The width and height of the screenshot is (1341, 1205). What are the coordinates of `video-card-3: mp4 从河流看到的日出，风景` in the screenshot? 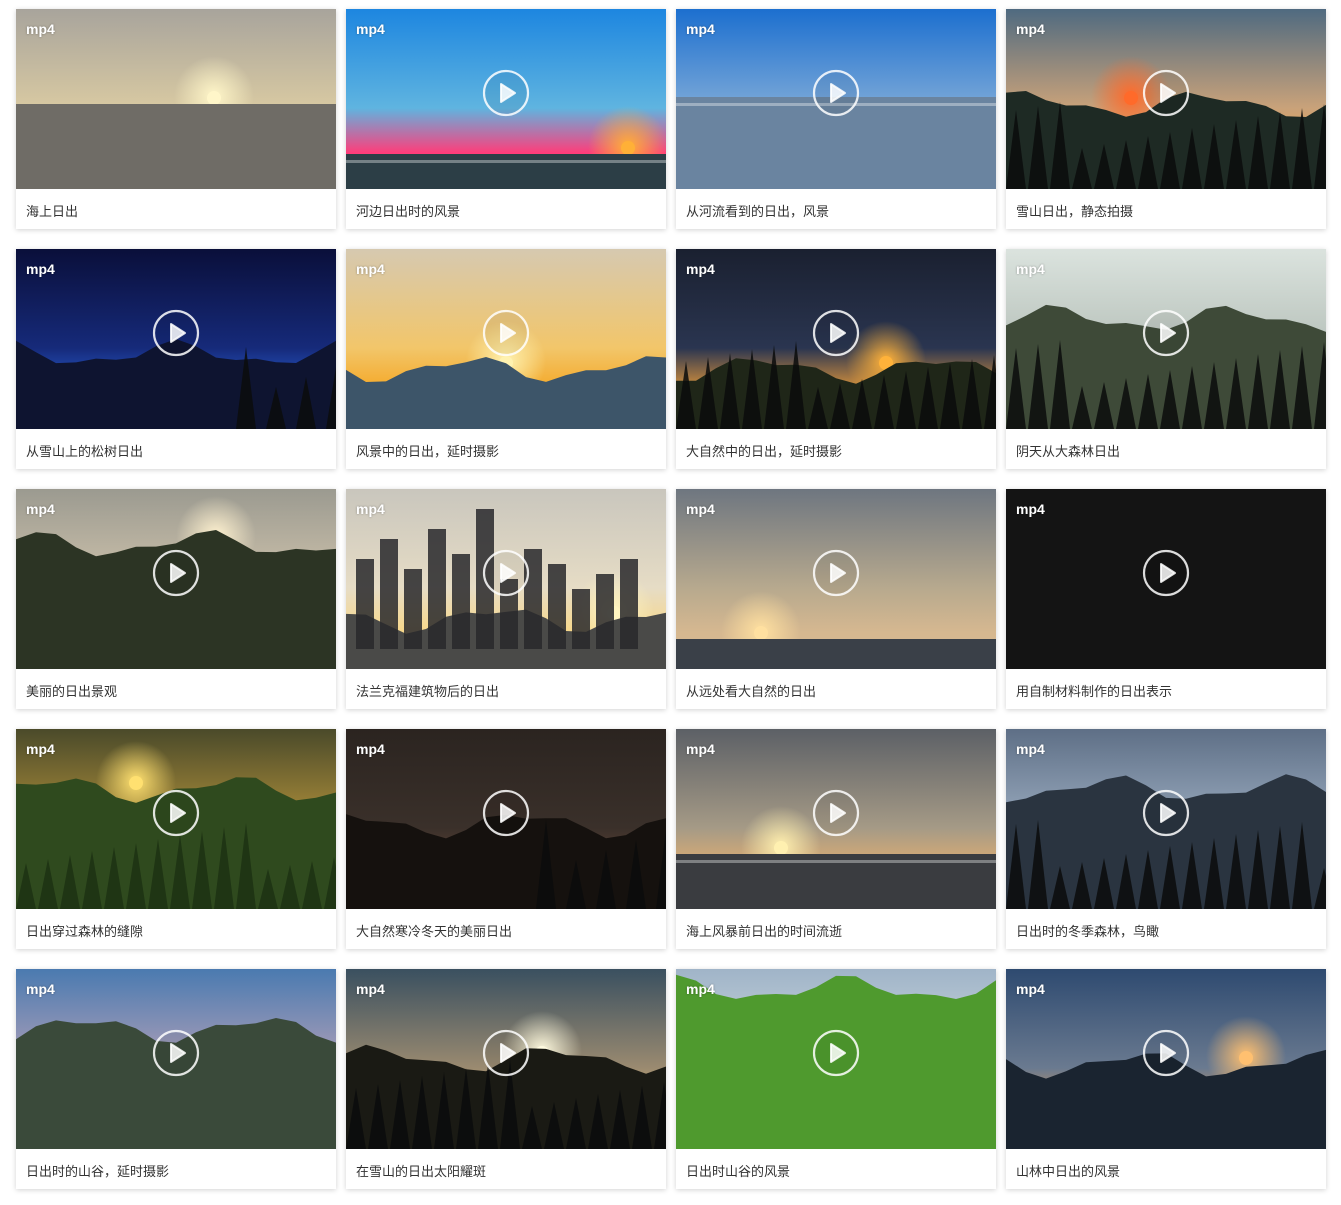 It's located at (836, 119).